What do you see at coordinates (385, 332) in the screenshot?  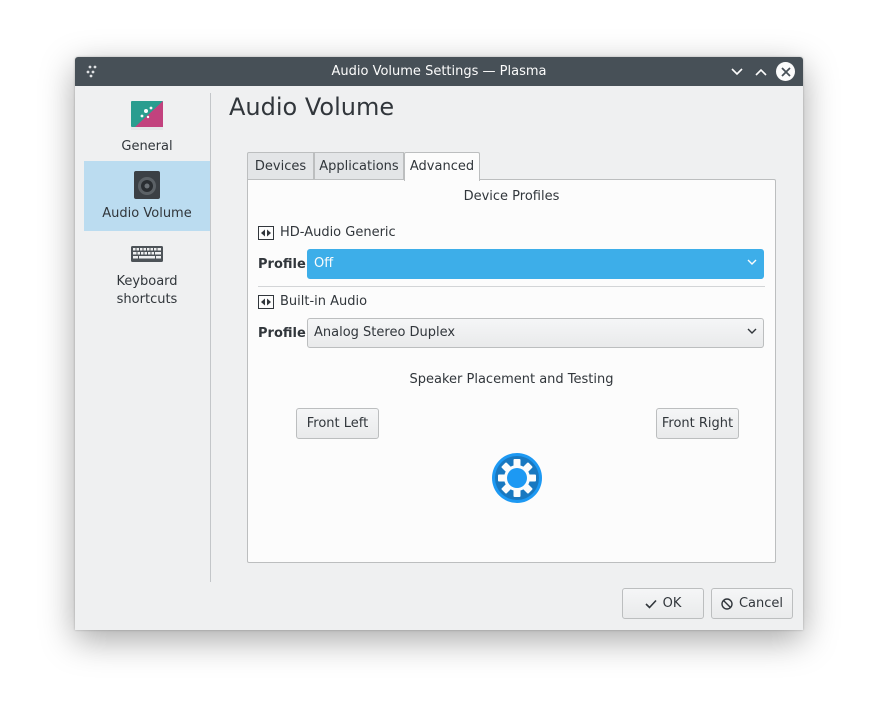 I see `profile-value: Analog Stereo Duplex` at bounding box center [385, 332].